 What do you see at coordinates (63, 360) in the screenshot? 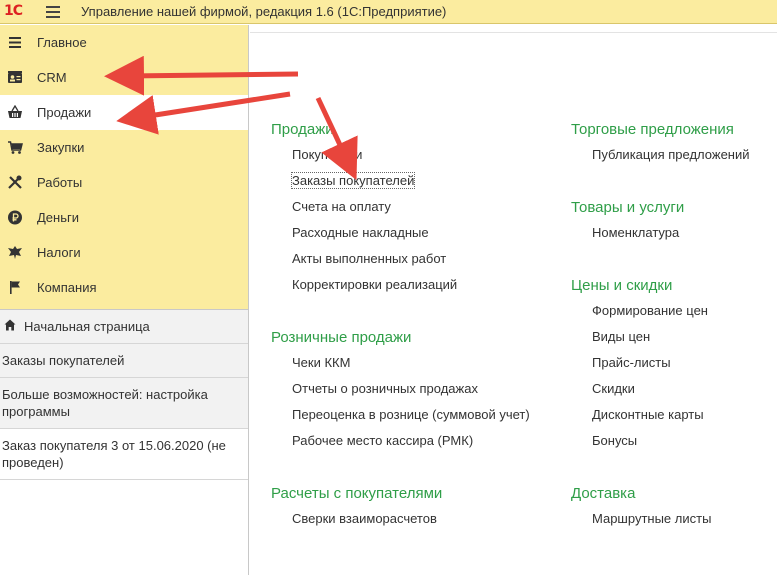
I see `open-window-label: Заказы покупателей` at bounding box center [63, 360].